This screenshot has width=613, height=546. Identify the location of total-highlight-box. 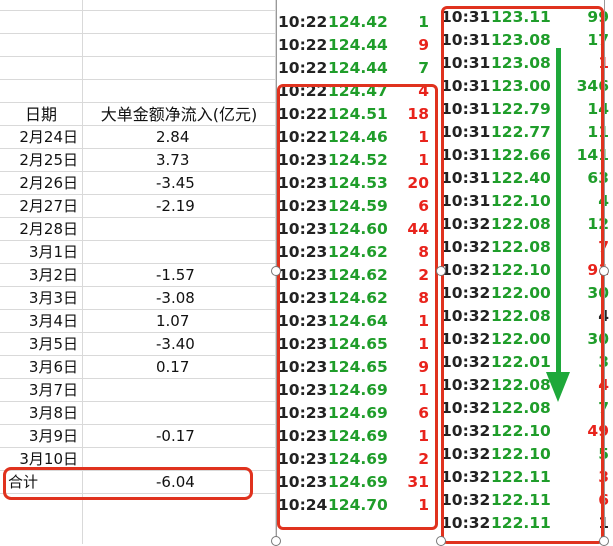
(128, 483).